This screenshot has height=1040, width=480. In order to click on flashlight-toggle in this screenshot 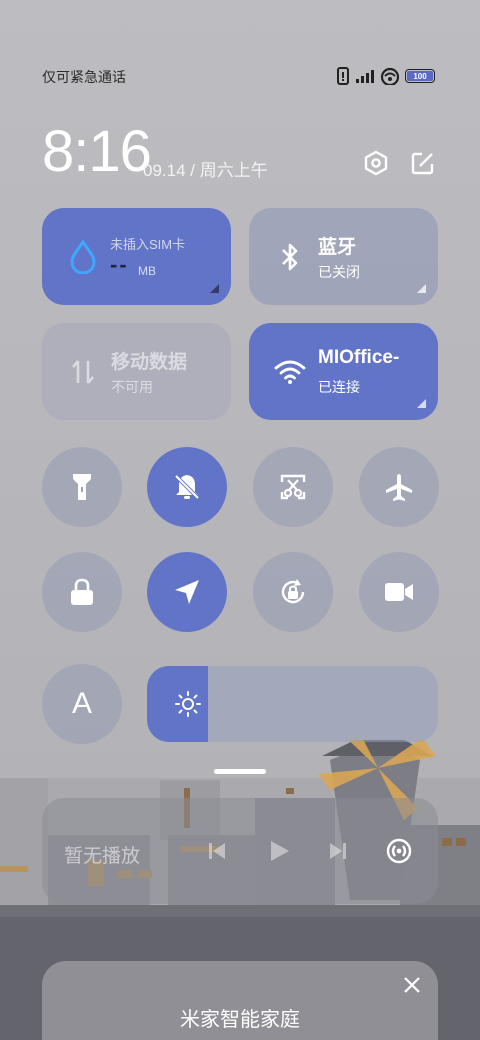, I will do `click(82, 487)`.